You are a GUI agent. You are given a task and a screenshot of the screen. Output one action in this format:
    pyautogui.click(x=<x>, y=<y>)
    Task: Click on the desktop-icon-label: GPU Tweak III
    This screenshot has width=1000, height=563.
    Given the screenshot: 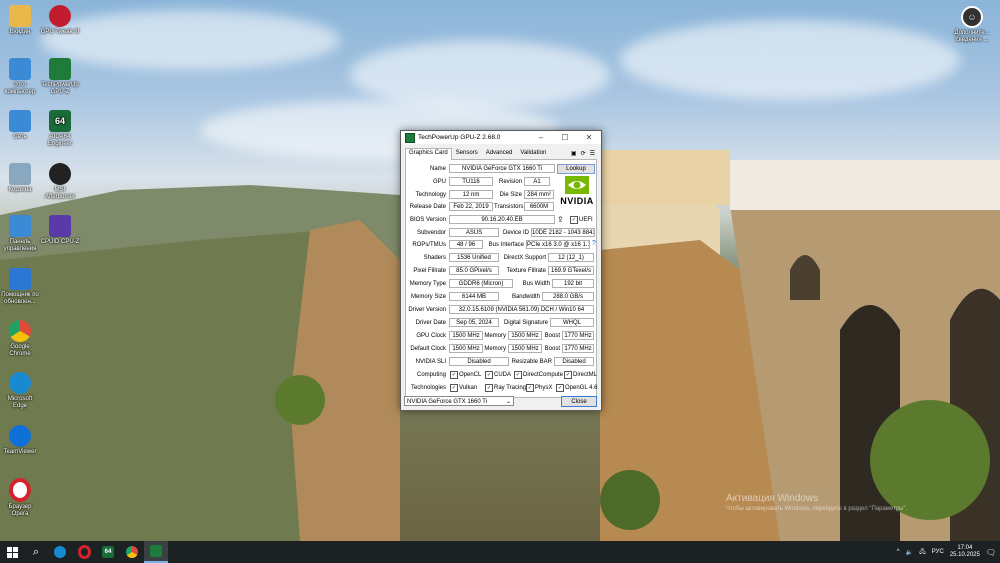 What is the action you would take?
    pyautogui.click(x=60, y=32)
    